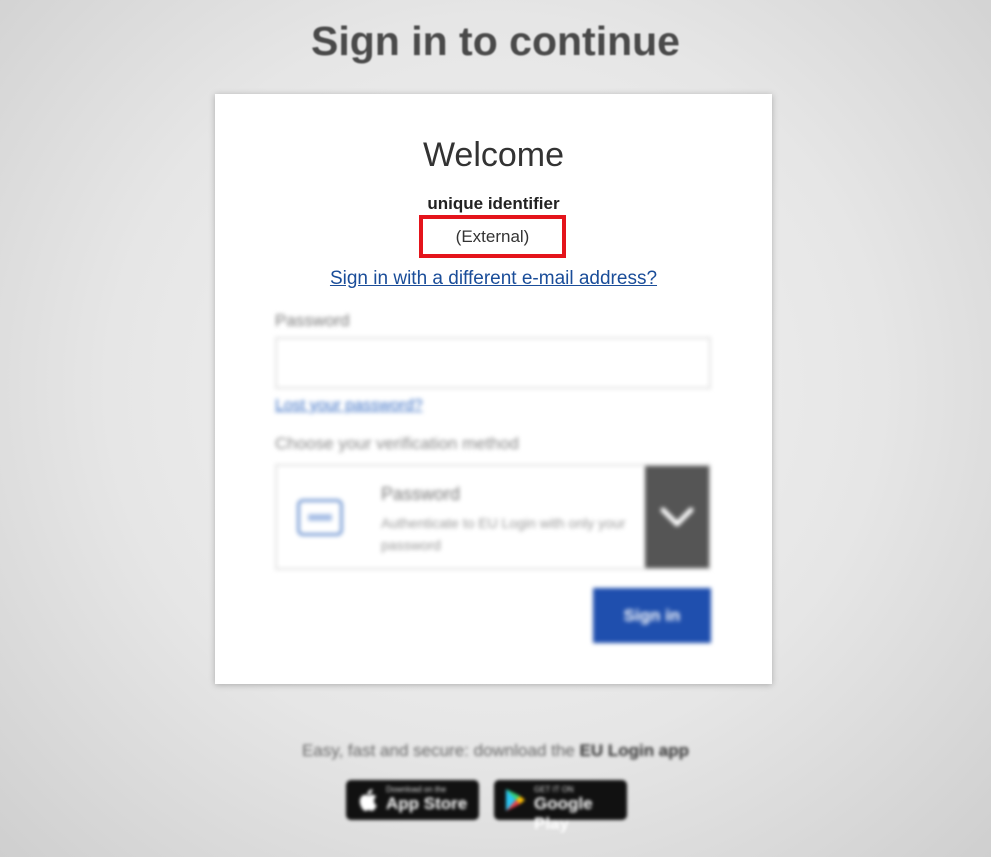  Describe the element at coordinates (493, 203) in the screenshot. I see `user-identifier: unique identifier` at that location.